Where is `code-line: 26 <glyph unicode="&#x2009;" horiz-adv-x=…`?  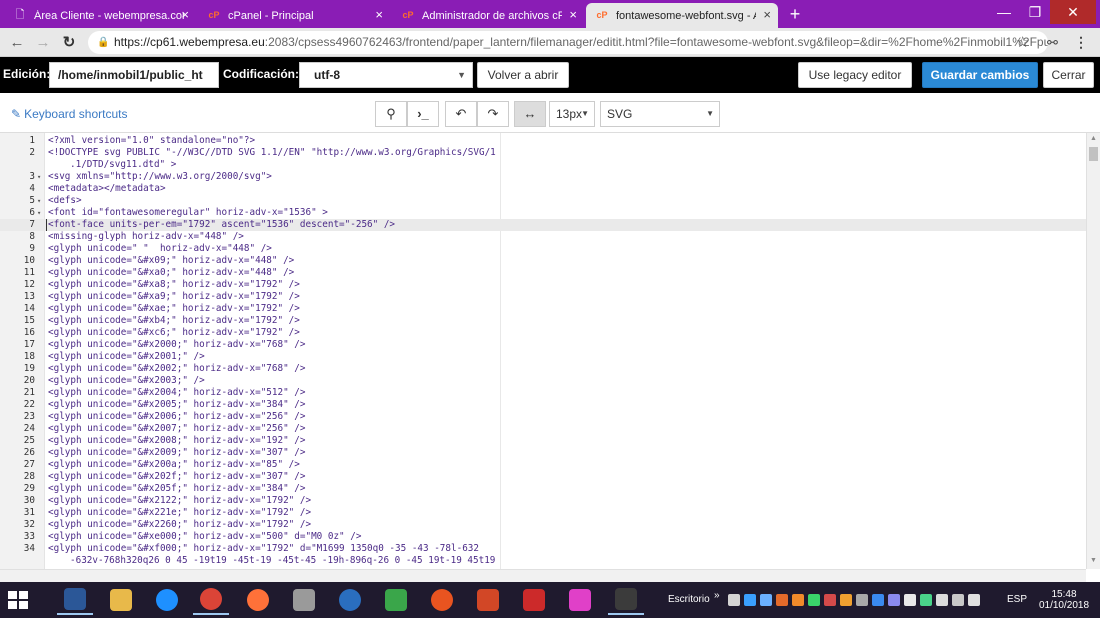
code-line: 26 <glyph unicode="&#x2009;" horiz-adv-x=… is located at coordinates (543, 453).